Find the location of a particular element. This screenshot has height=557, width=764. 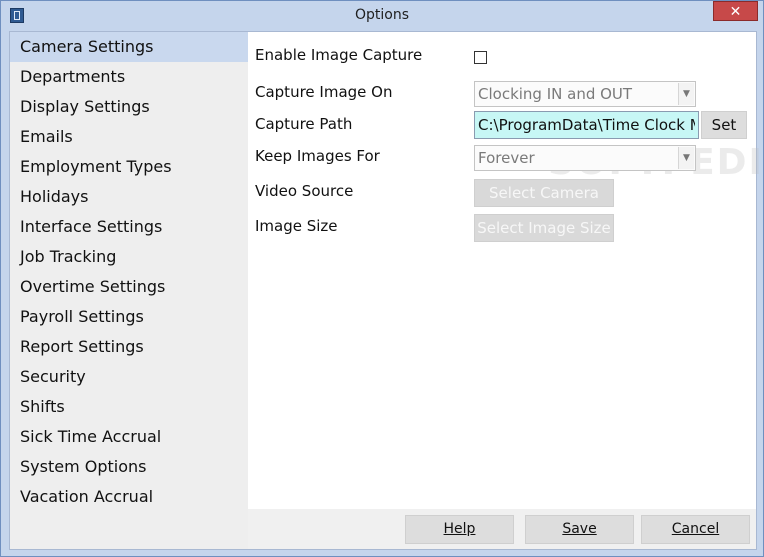

video-source-label: Video Source is located at coordinates (304, 191).